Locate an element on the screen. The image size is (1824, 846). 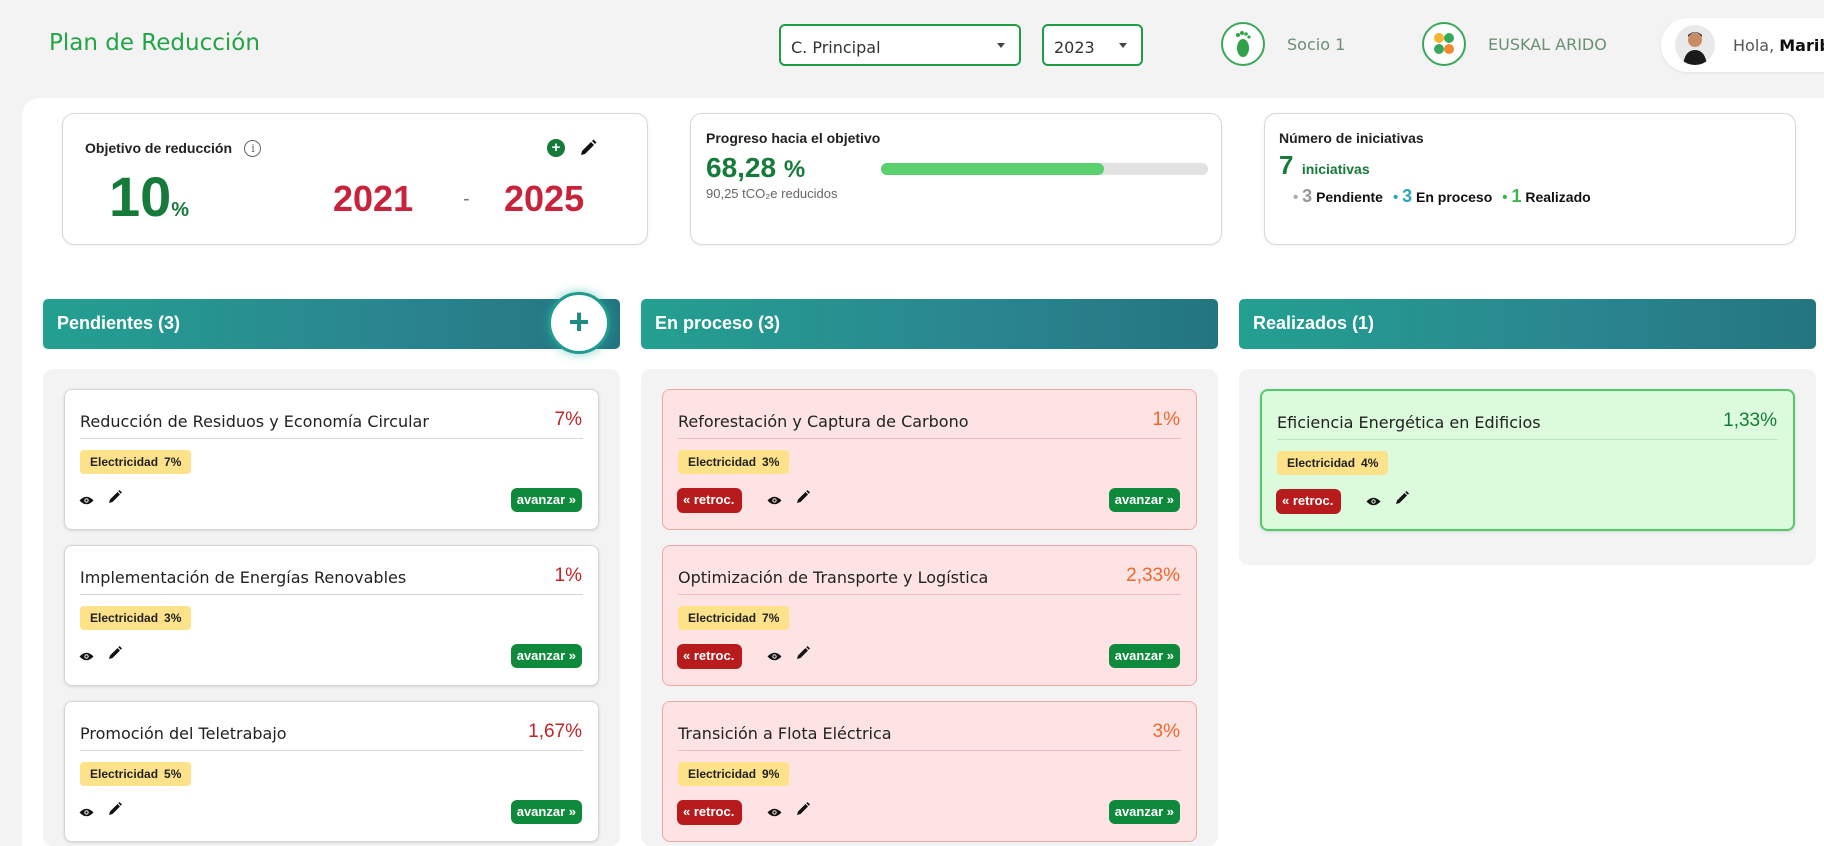
initiative-name: Optimización de Transporte y Logística is located at coordinates (833, 577).